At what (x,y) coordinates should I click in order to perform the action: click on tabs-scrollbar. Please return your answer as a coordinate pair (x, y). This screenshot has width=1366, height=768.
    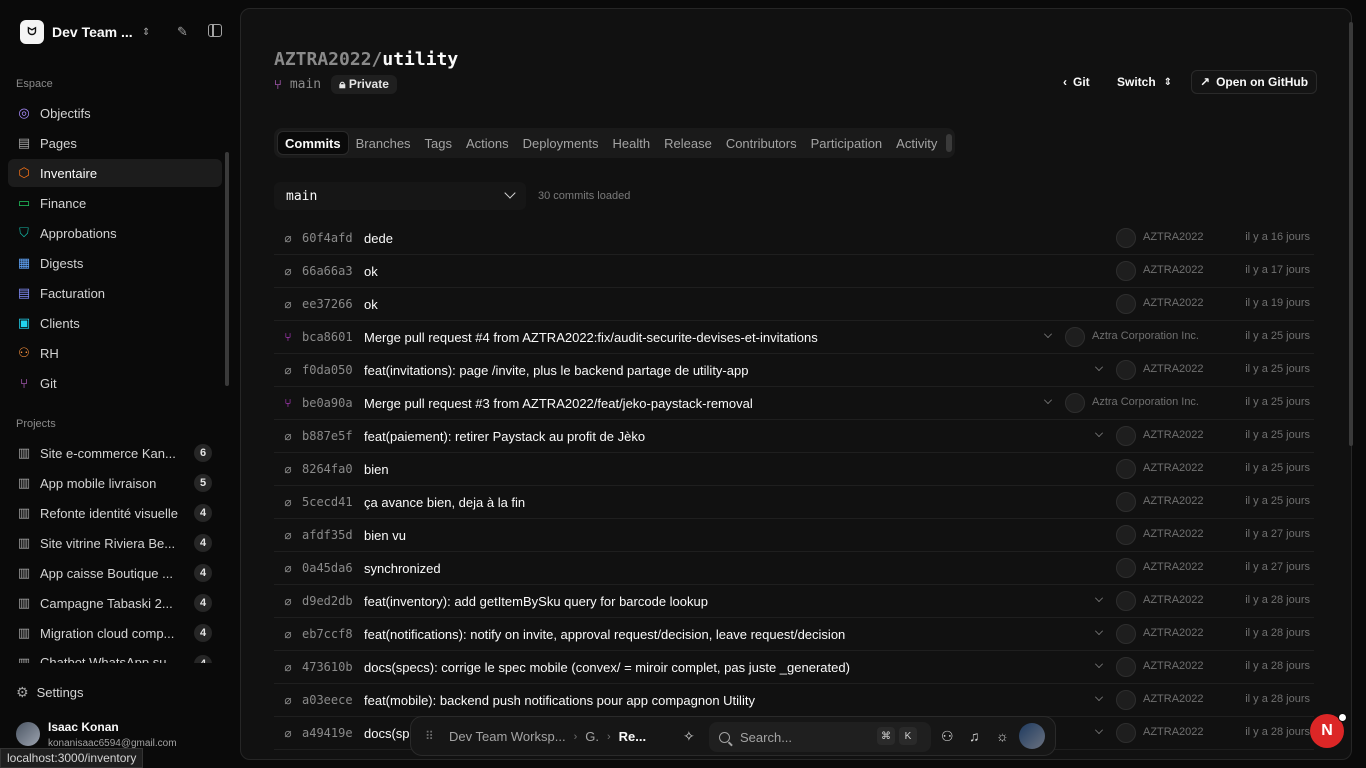
    Looking at the image, I should click on (949, 143).